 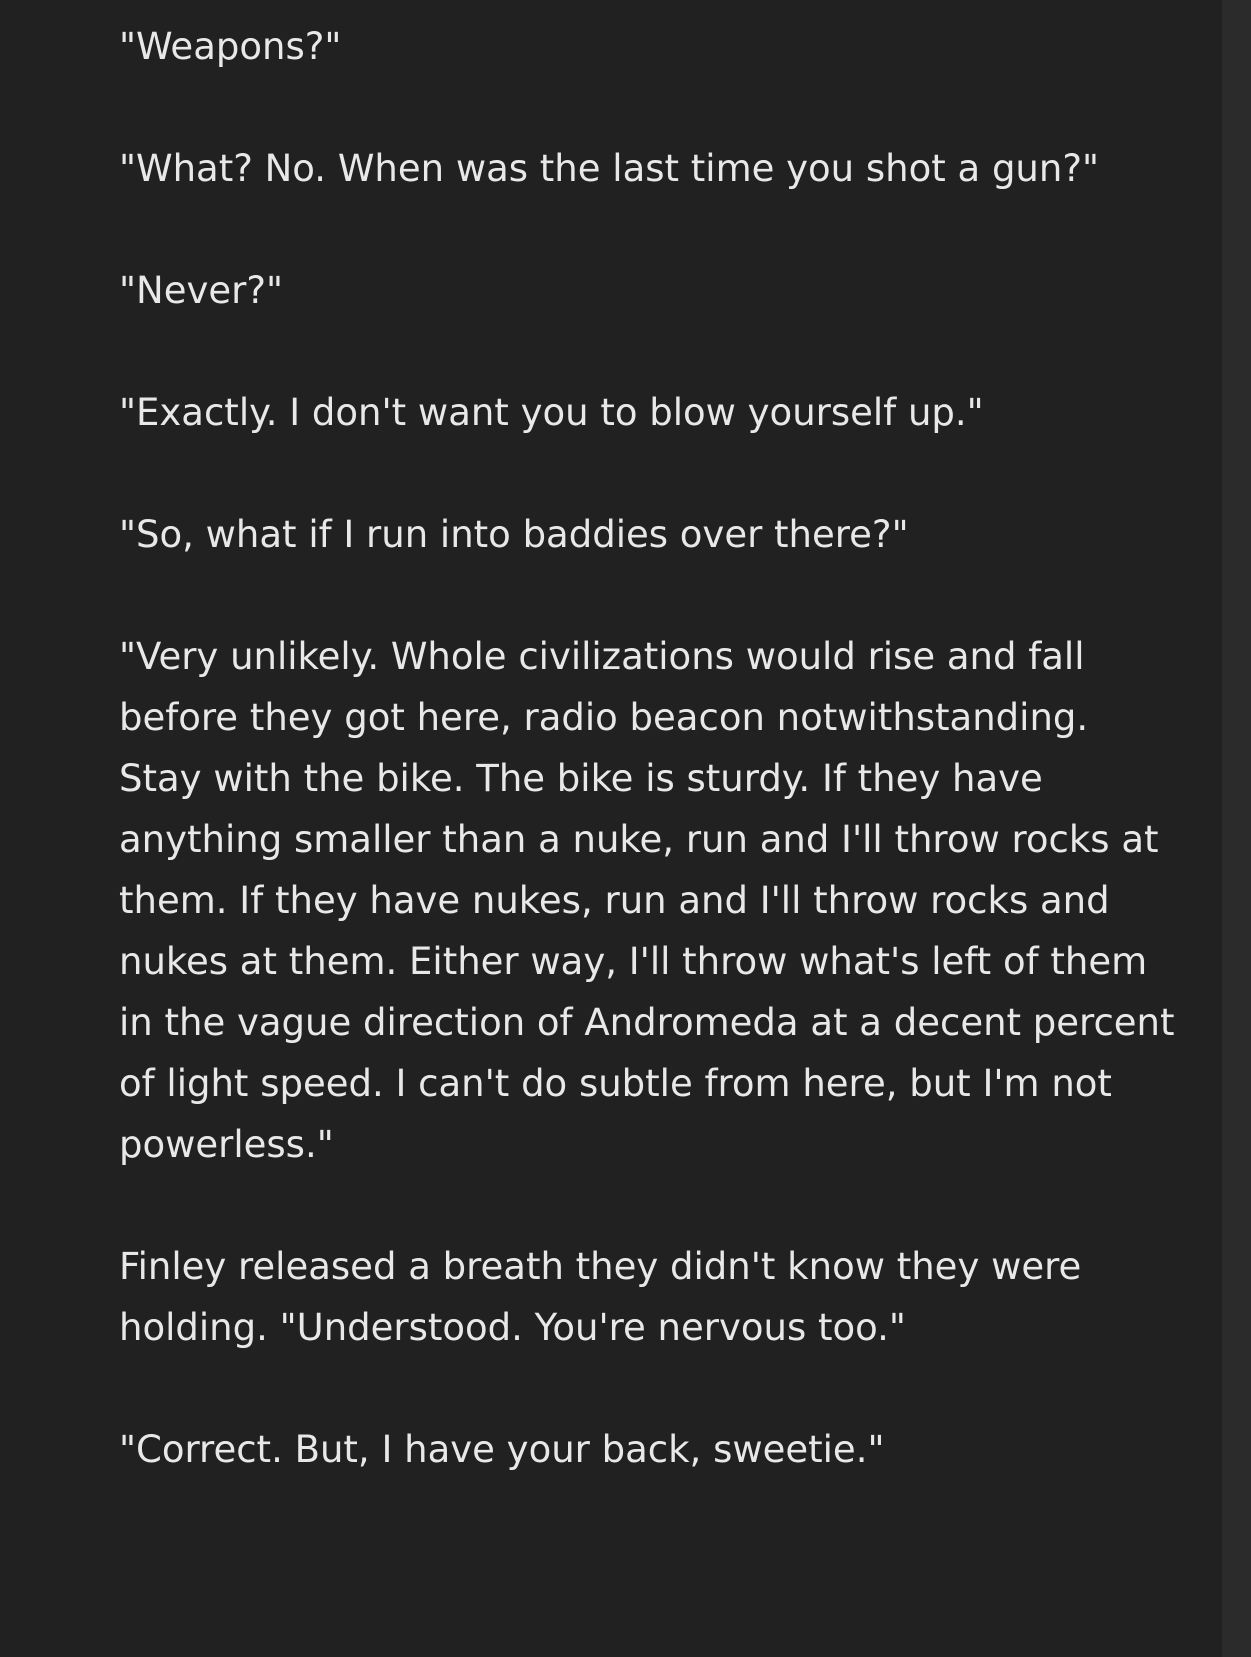 What do you see at coordinates (230, 46) in the screenshot?
I see `paragraph: "Weapons?"` at bounding box center [230, 46].